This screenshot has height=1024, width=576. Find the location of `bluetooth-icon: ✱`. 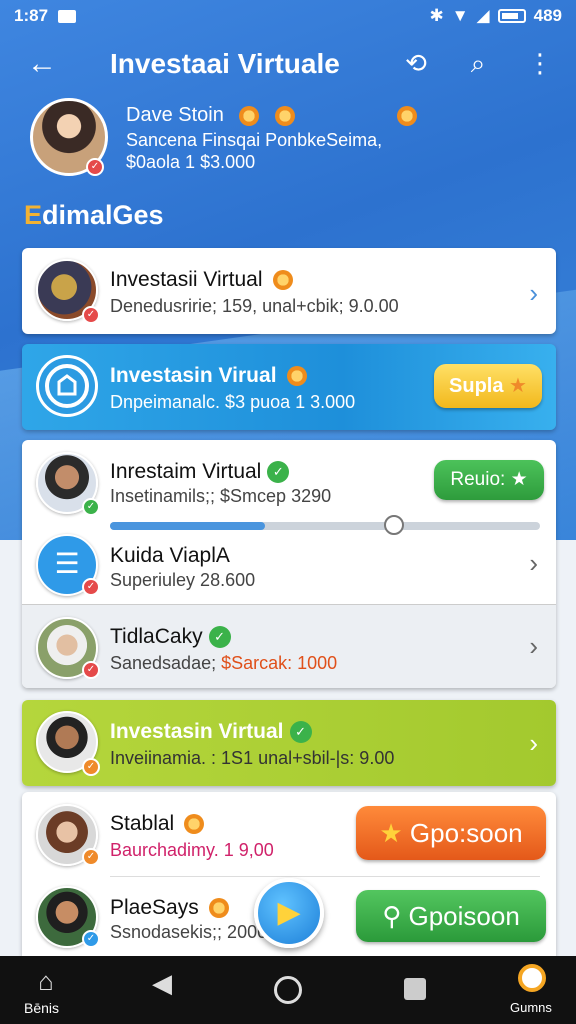

bluetooth-icon: ✱ is located at coordinates (436, 15).